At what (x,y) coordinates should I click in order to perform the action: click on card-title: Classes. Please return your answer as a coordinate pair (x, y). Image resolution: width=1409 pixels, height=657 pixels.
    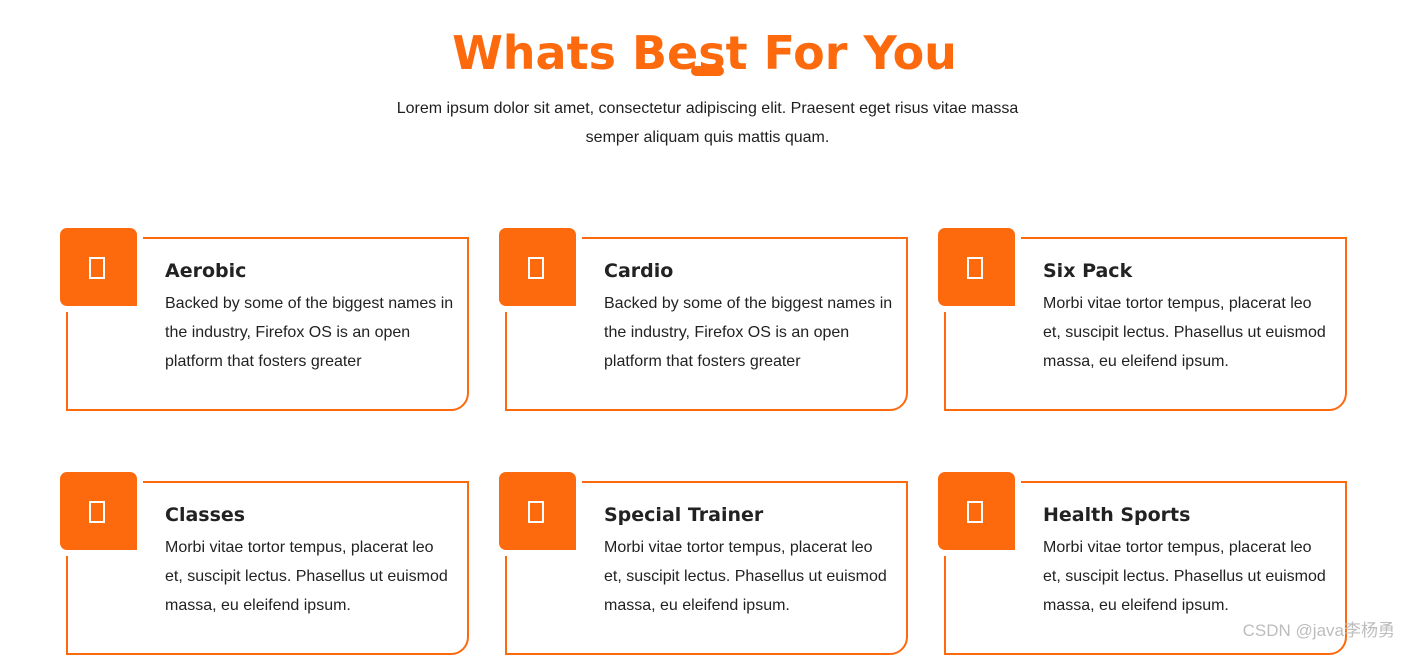
    Looking at the image, I should click on (205, 515).